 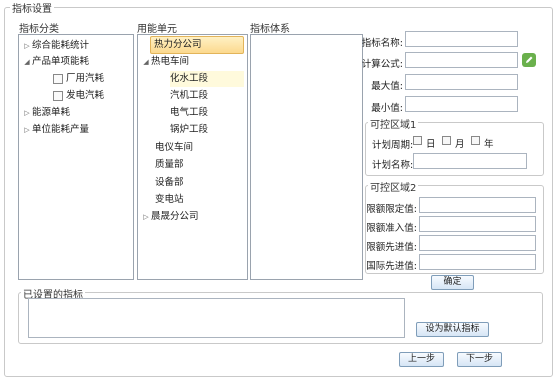 What do you see at coordinates (460, 144) in the screenshot?
I see `period-month-label: 月` at bounding box center [460, 144].